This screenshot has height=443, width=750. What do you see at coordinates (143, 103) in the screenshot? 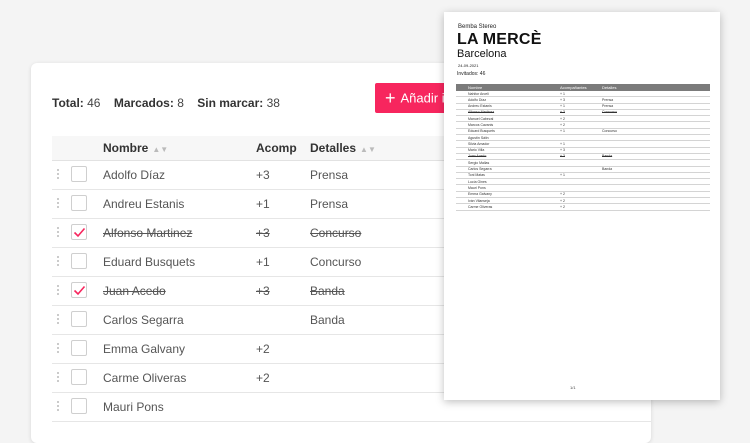
I see `marked-label: Marcados:` at bounding box center [143, 103].